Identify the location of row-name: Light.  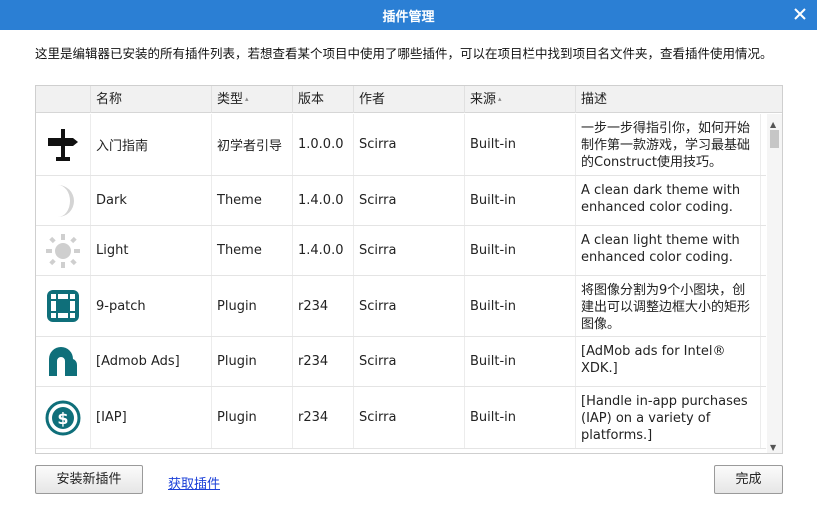
(151, 250).